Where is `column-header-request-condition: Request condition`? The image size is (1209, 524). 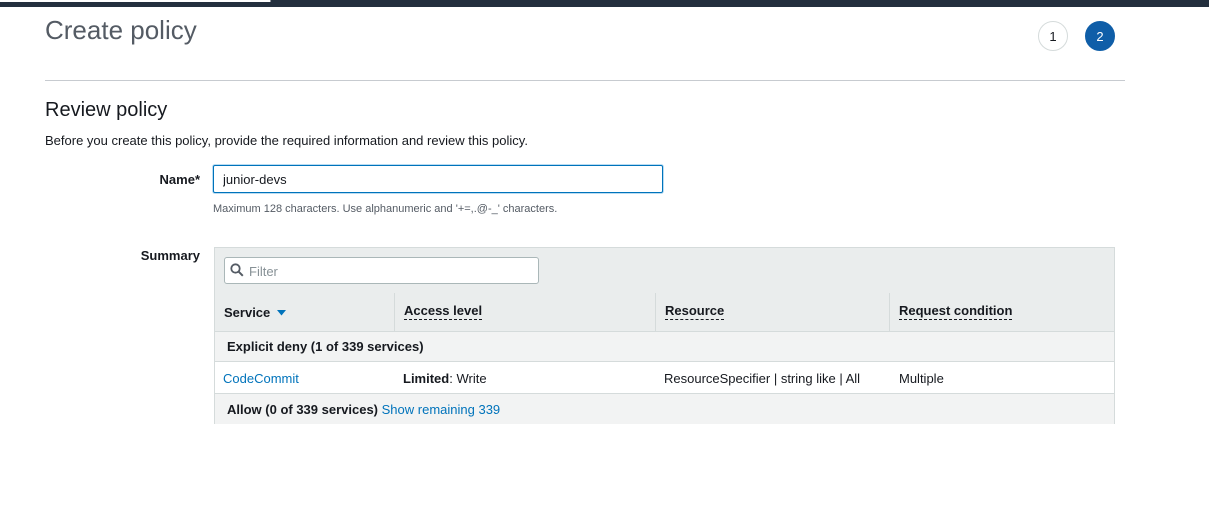
column-header-request-condition: Request condition is located at coordinates (1002, 312).